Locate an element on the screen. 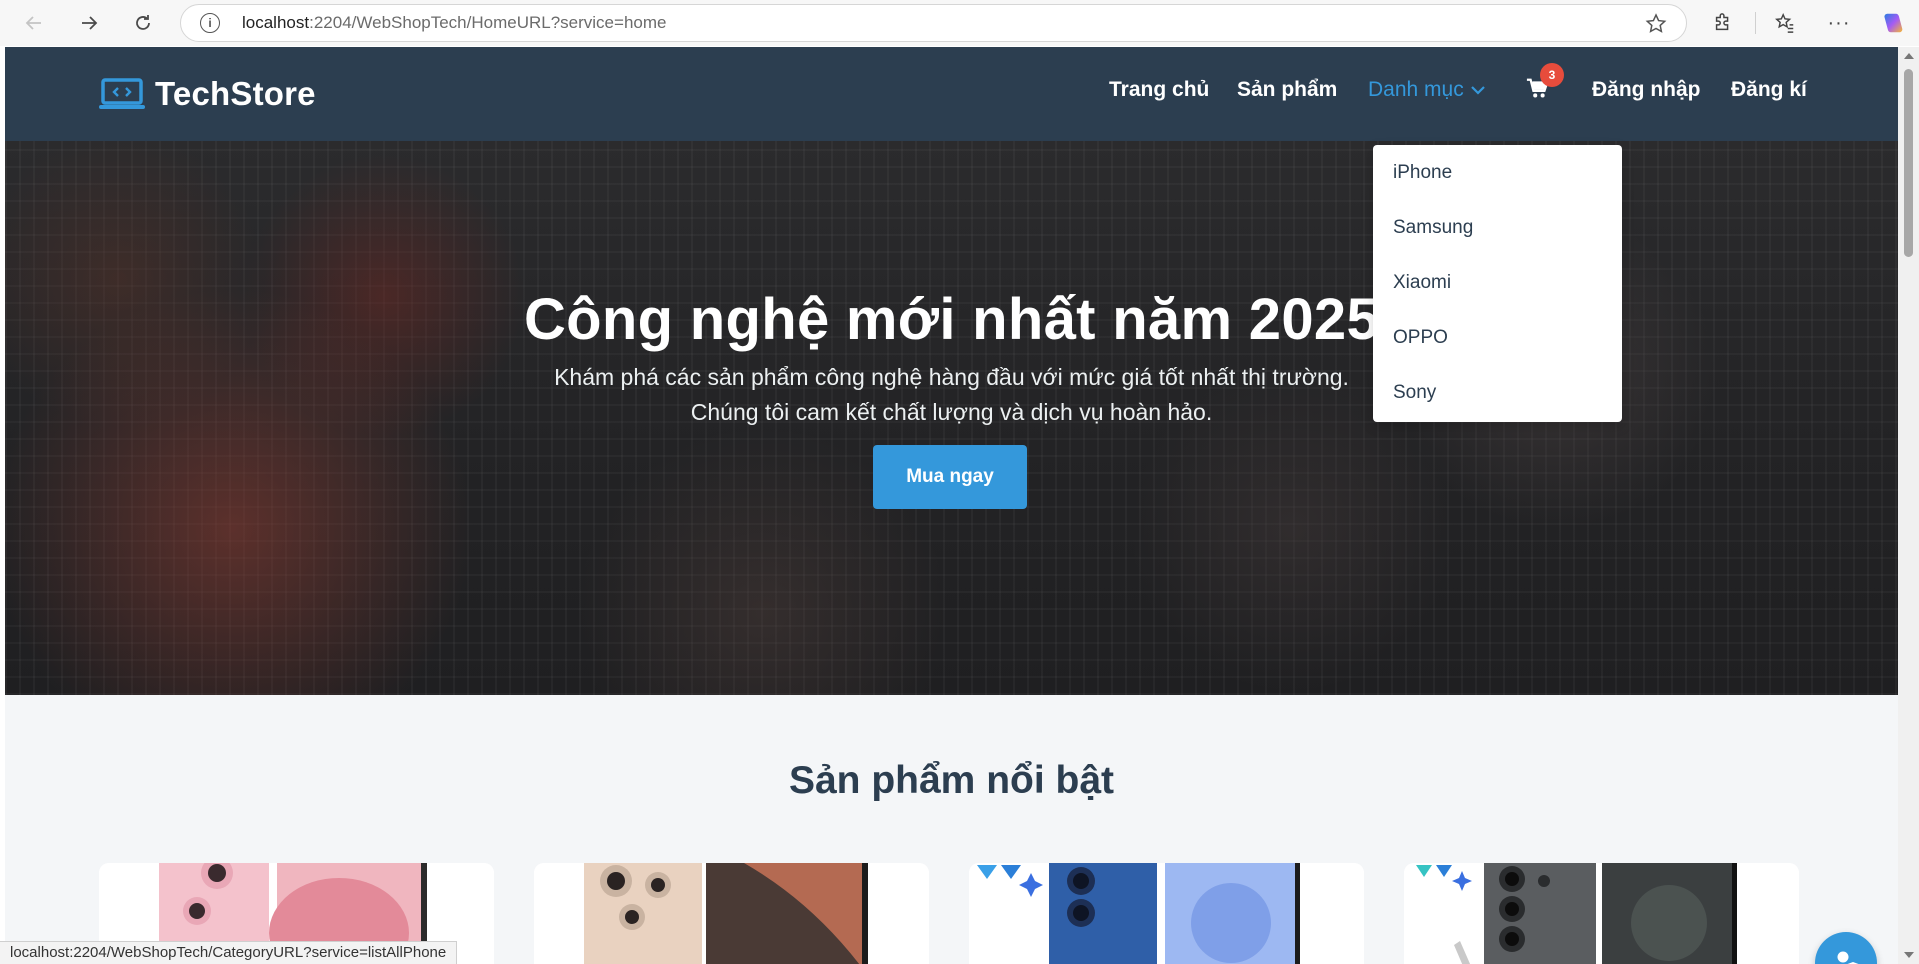 This screenshot has height=964, width=1919. buy-now-button: Mua ngay is located at coordinates (950, 477).